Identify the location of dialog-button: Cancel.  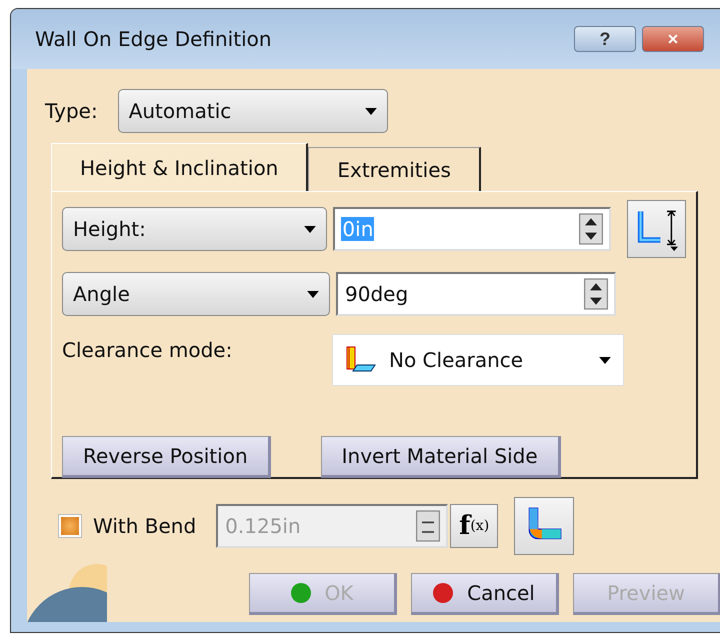
(485, 594).